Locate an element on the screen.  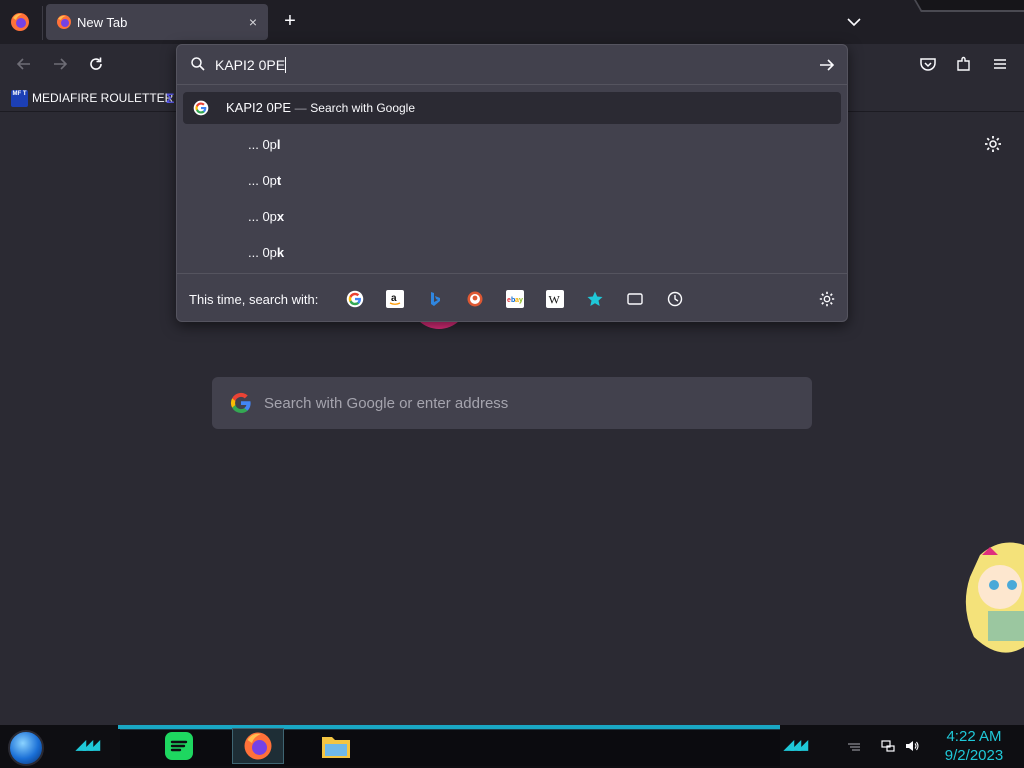
suggestion-suffix: t is located at coordinates (279, 180).